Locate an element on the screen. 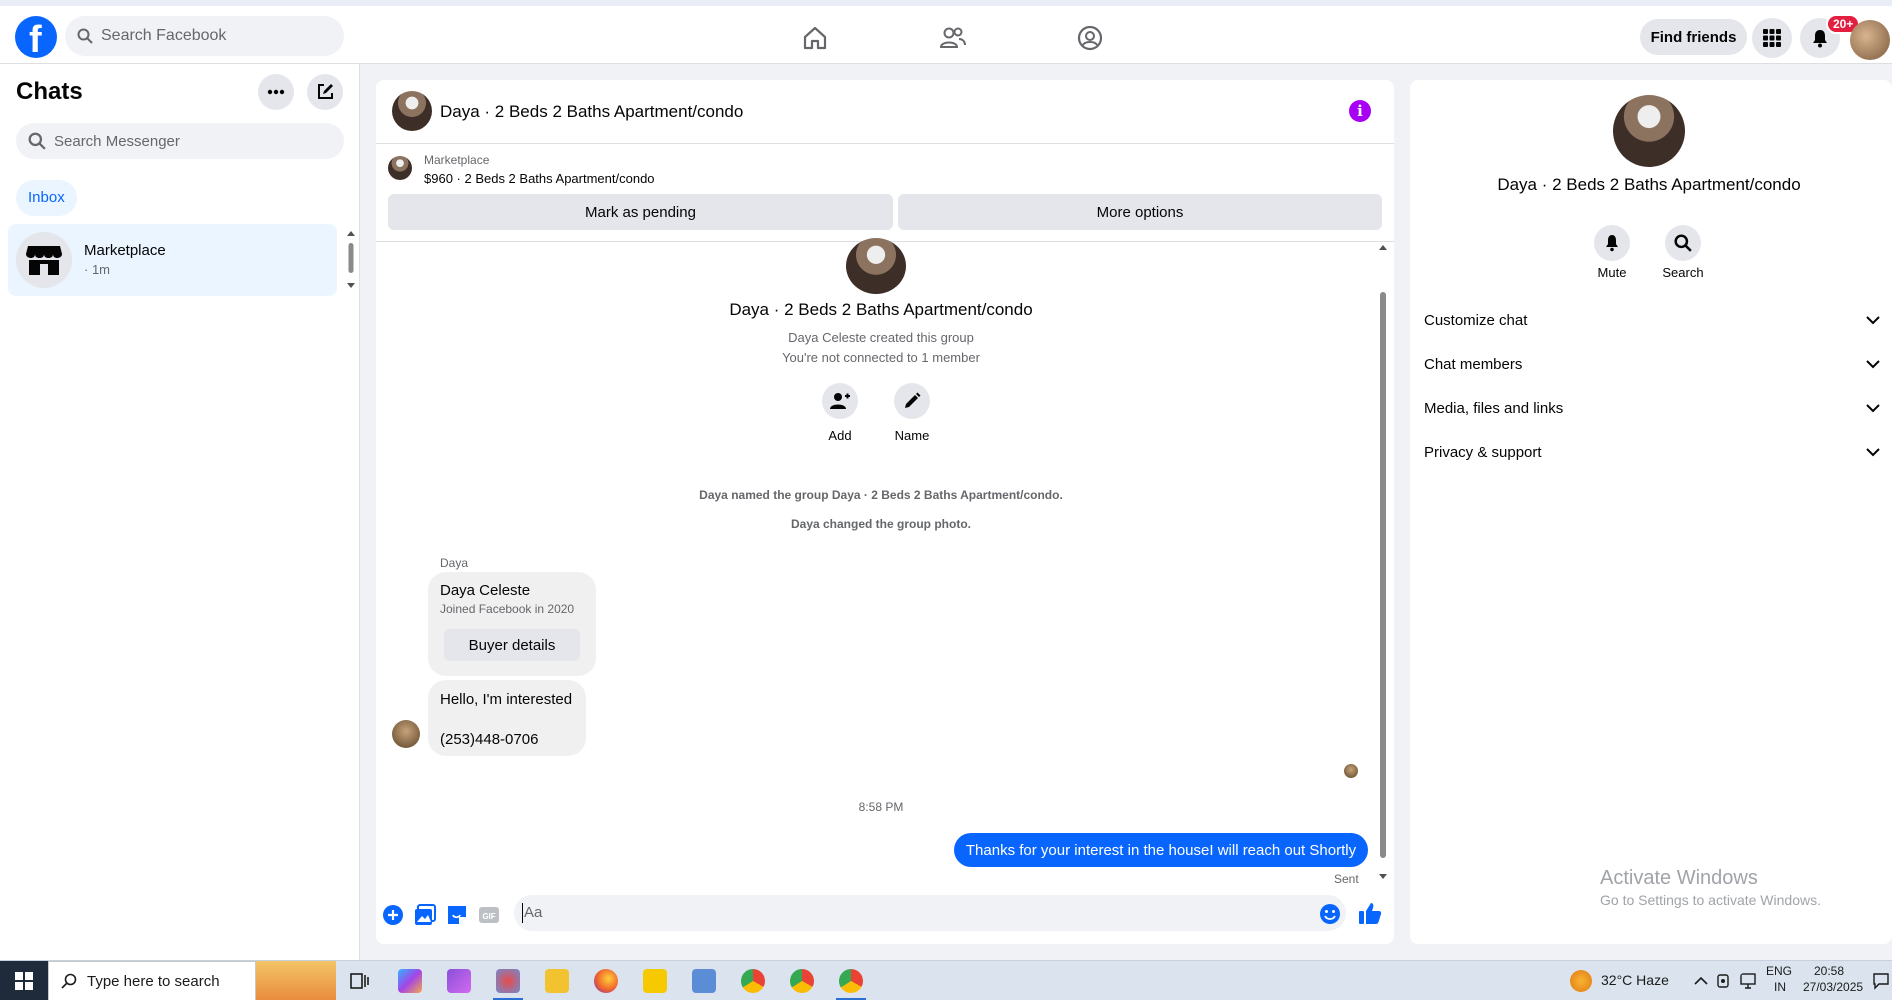 The height and width of the screenshot is (1000, 1892). activate-windows-watermark: Activate Windows is located at coordinates (1679, 878).